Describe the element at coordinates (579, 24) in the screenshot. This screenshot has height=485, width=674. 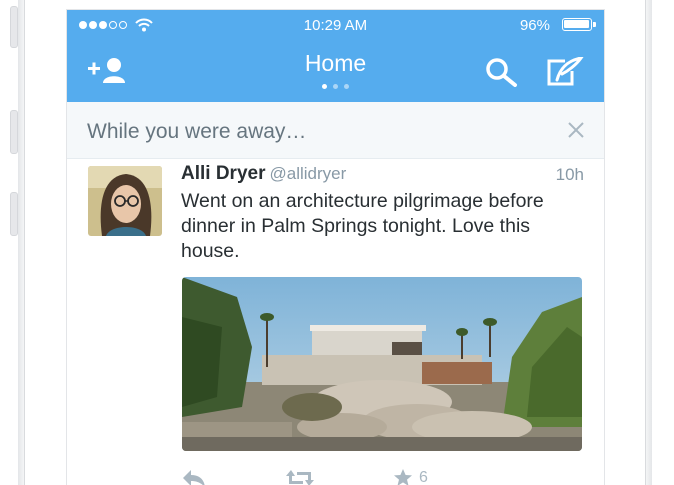
I see `battery-icon` at that location.